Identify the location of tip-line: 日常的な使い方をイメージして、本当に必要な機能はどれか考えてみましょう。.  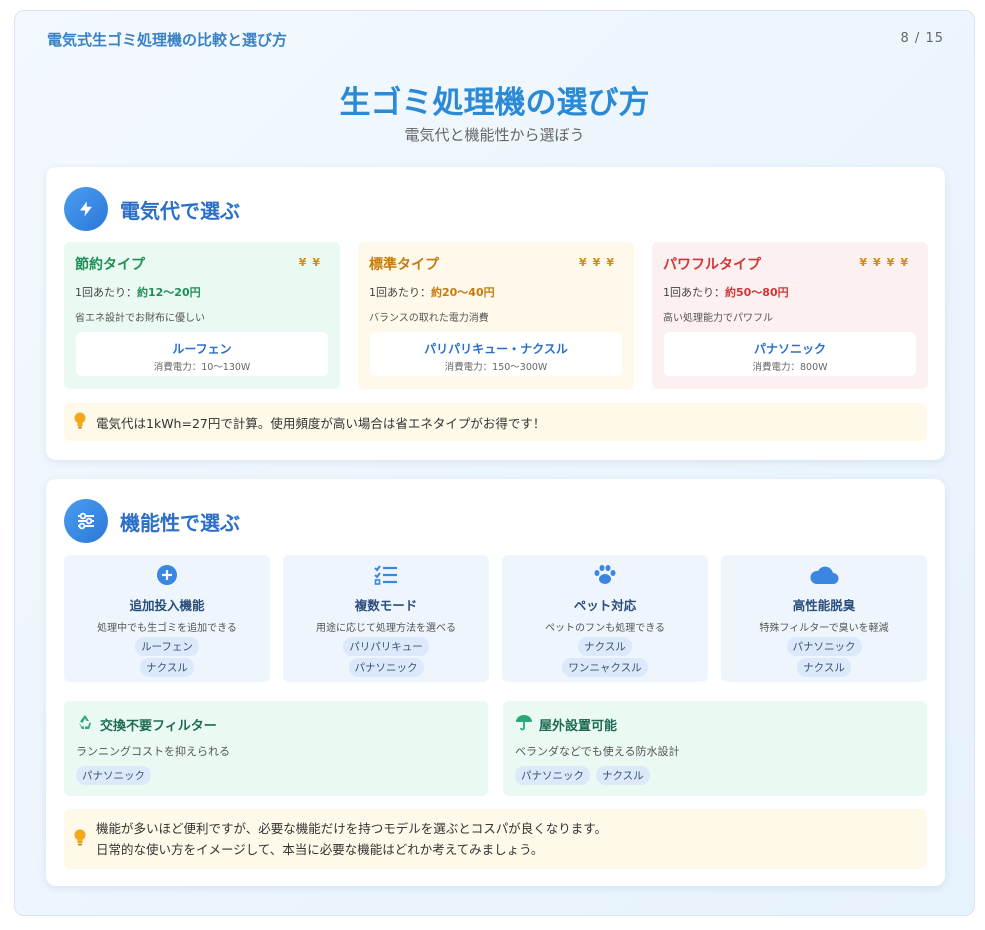
(320, 849).